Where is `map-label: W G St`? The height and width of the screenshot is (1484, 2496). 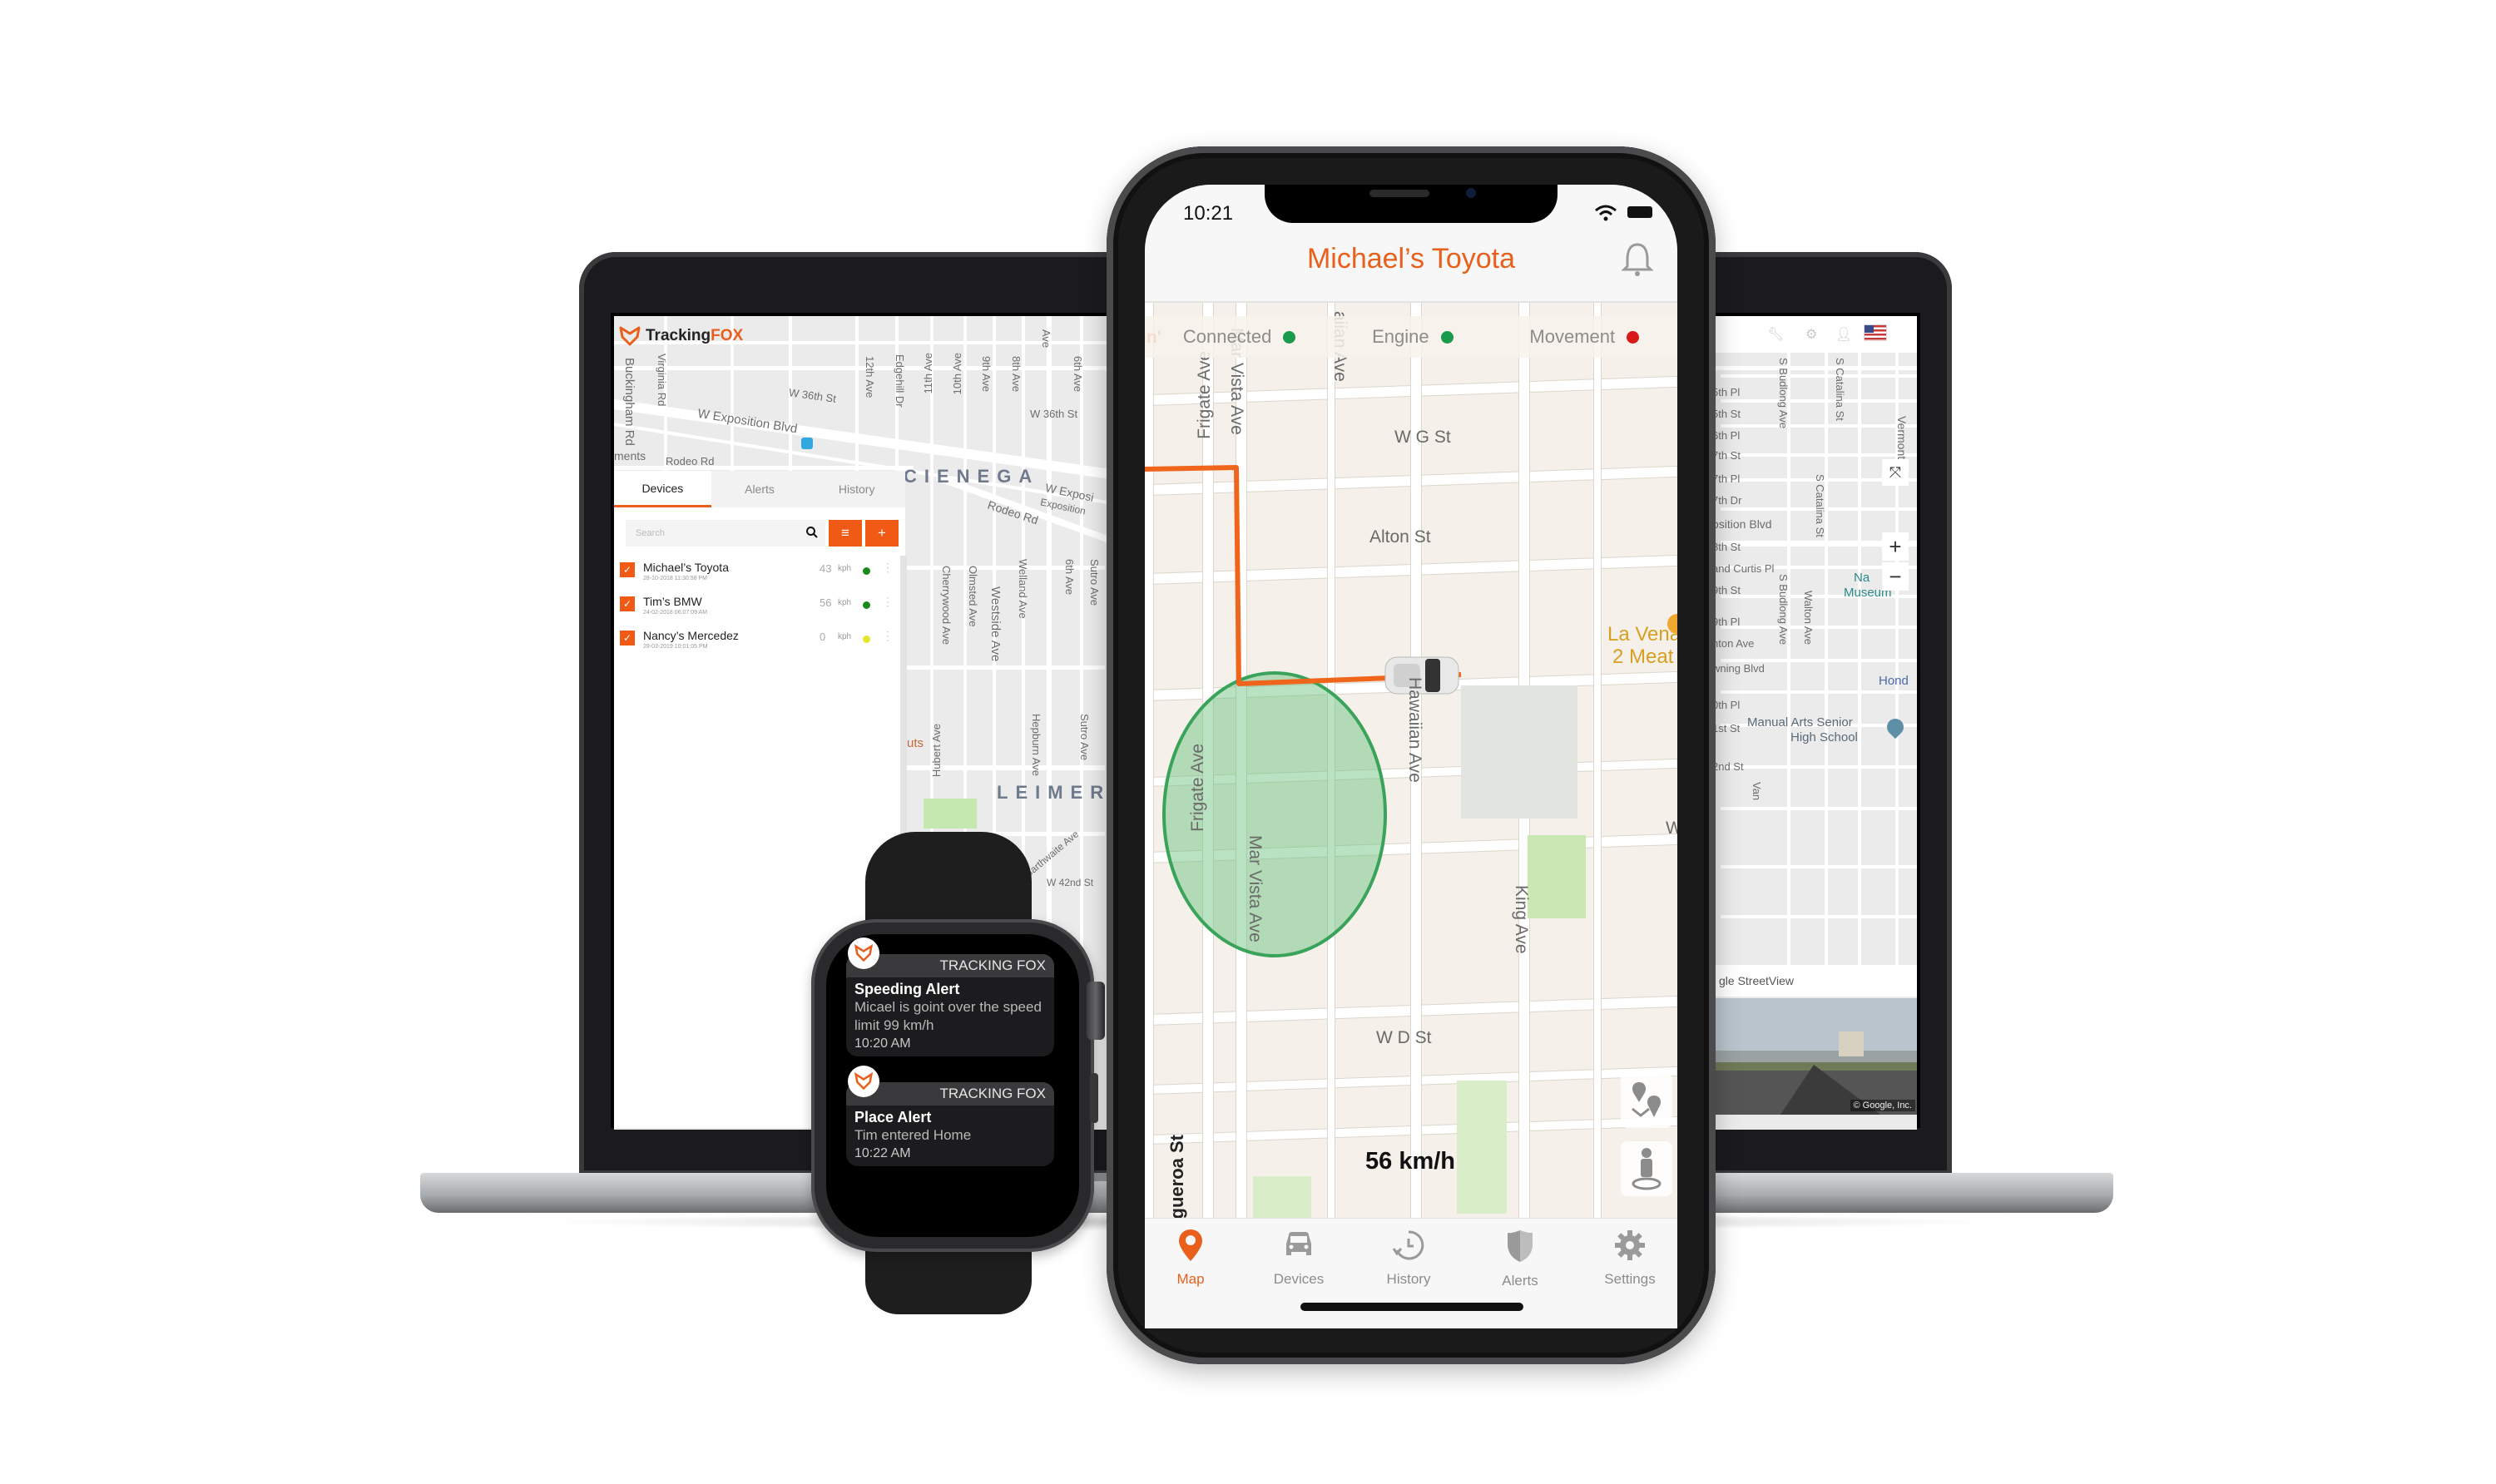
map-label: W G St is located at coordinates (1422, 437).